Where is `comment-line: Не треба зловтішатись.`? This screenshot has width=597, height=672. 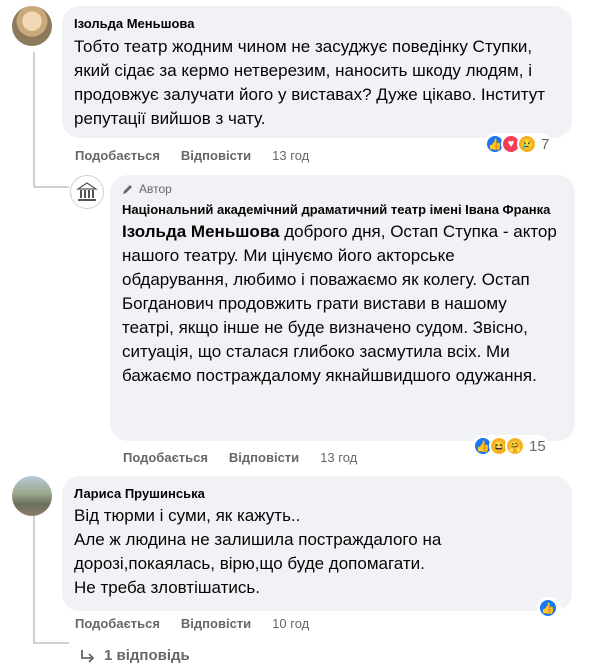
comment-line: Не треба зловтішатись. is located at coordinates (167, 587).